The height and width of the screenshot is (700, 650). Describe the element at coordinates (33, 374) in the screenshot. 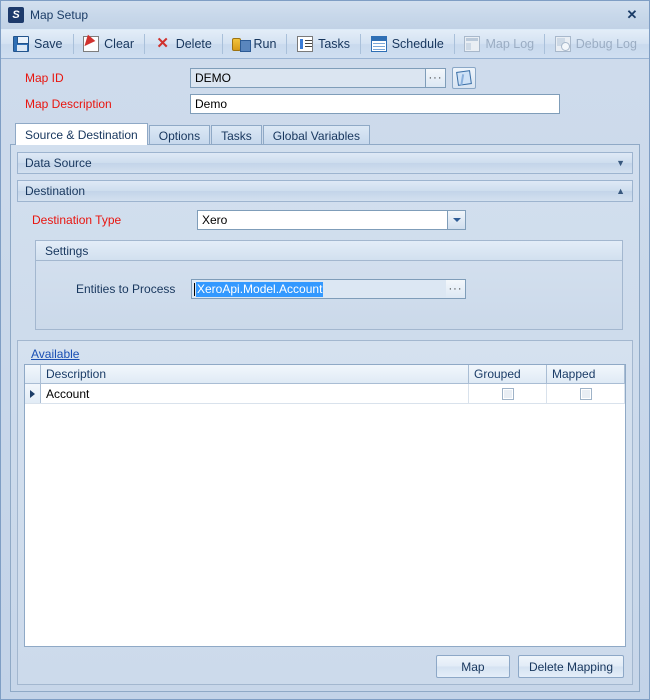

I see `grid-header-indicator` at that location.